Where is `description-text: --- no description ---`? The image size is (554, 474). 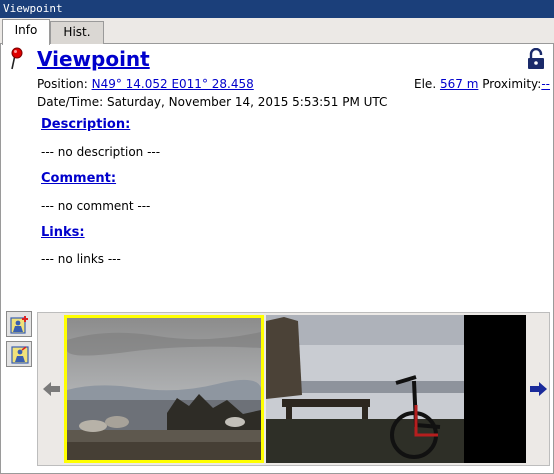 description-text: --- no description --- is located at coordinates (101, 152).